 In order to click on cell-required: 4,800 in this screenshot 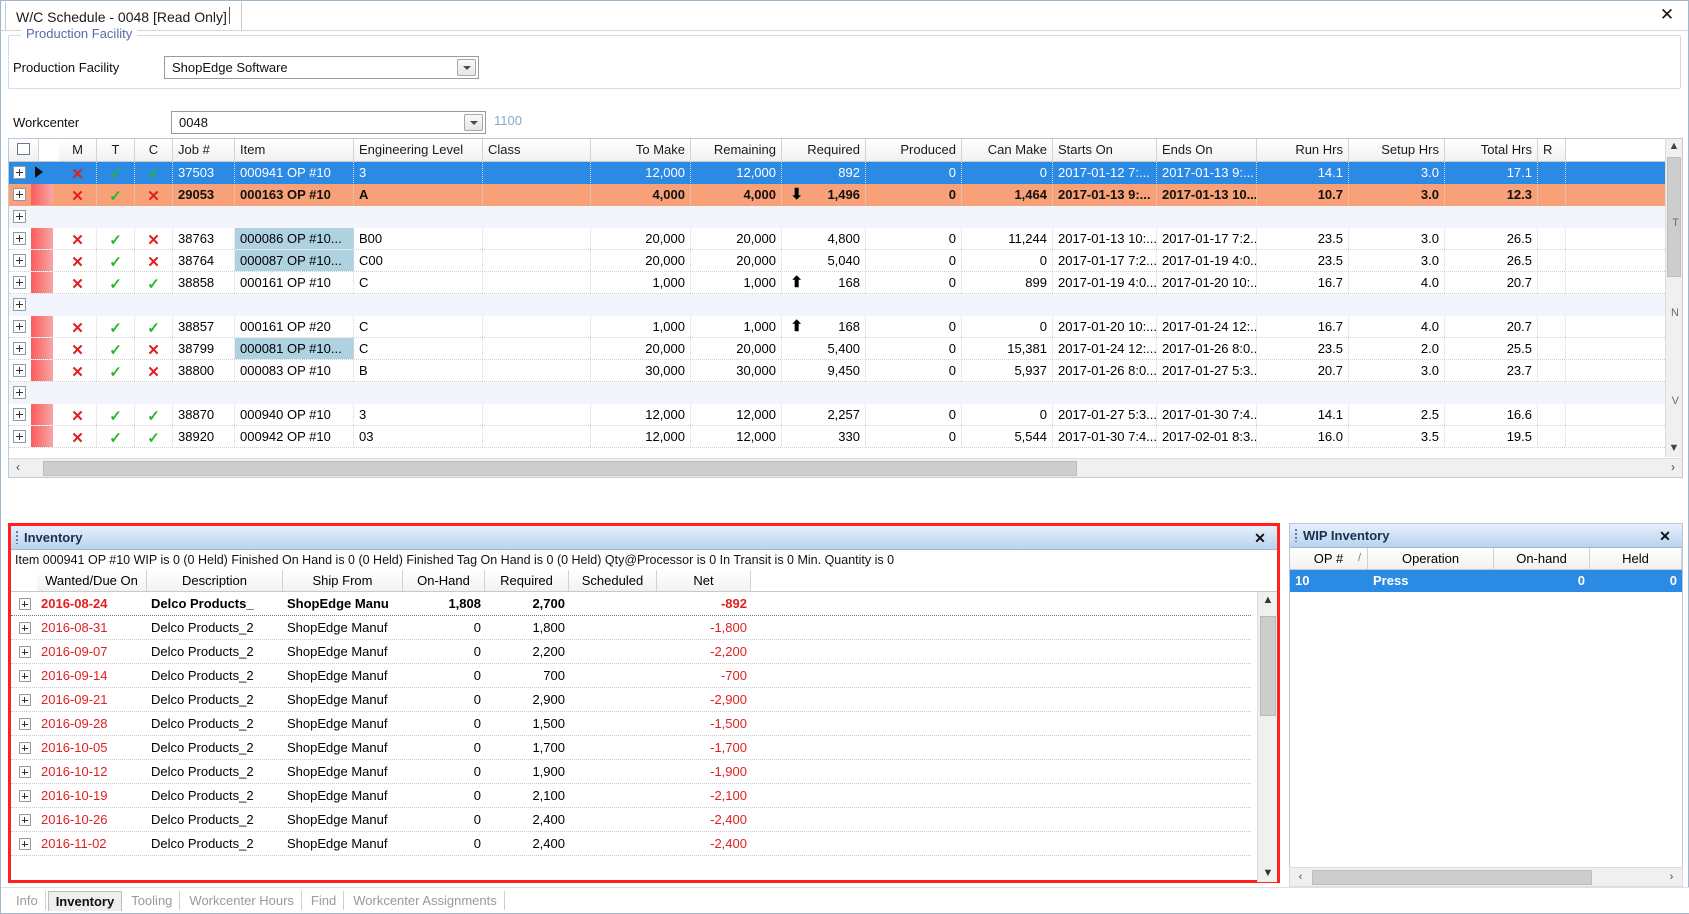, I will do `click(824, 238)`.